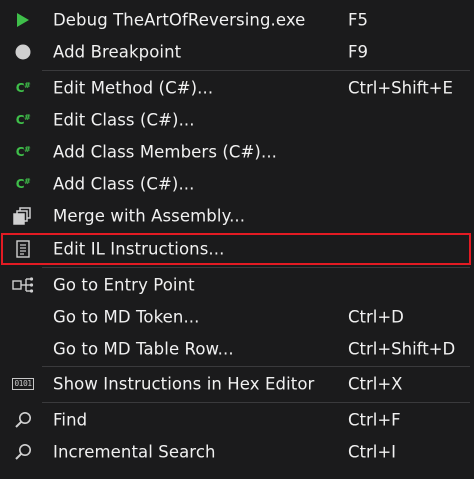  Describe the element at coordinates (23, 216) in the screenshot. I see `merge-icon` at that location.